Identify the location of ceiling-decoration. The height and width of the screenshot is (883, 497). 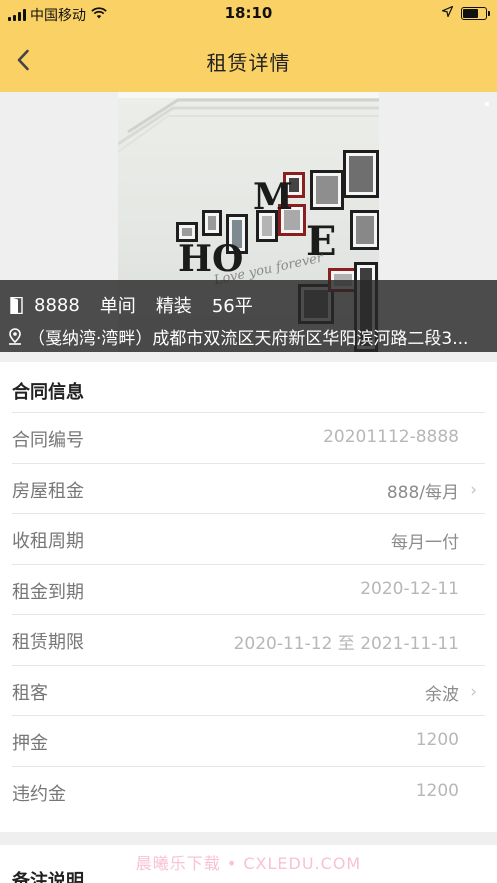
(248, 122).